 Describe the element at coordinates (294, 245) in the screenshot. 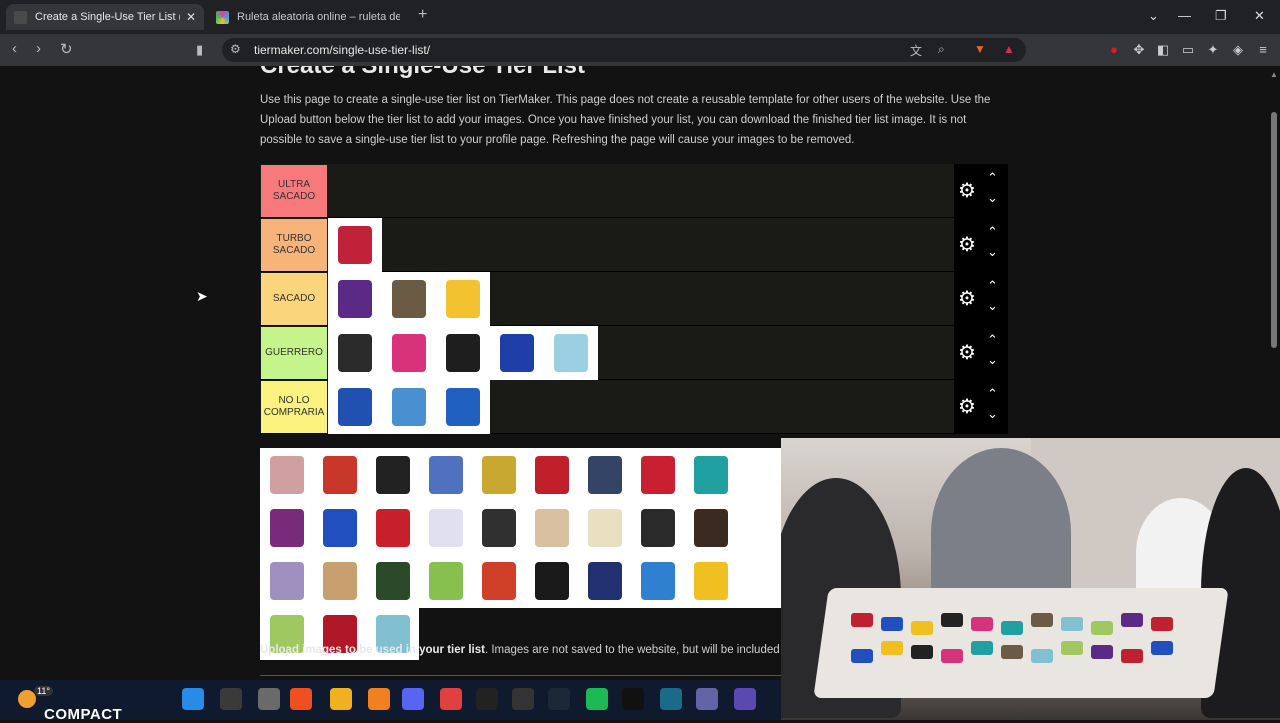

I see `tier-label: TURBO SACADO` at that location.